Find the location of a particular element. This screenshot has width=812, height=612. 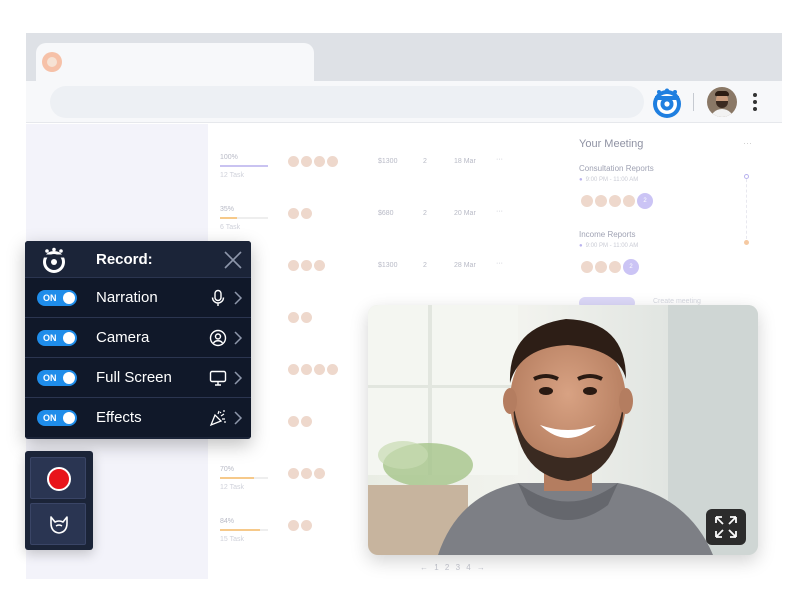

record-button is located at coordinates (58, 478).